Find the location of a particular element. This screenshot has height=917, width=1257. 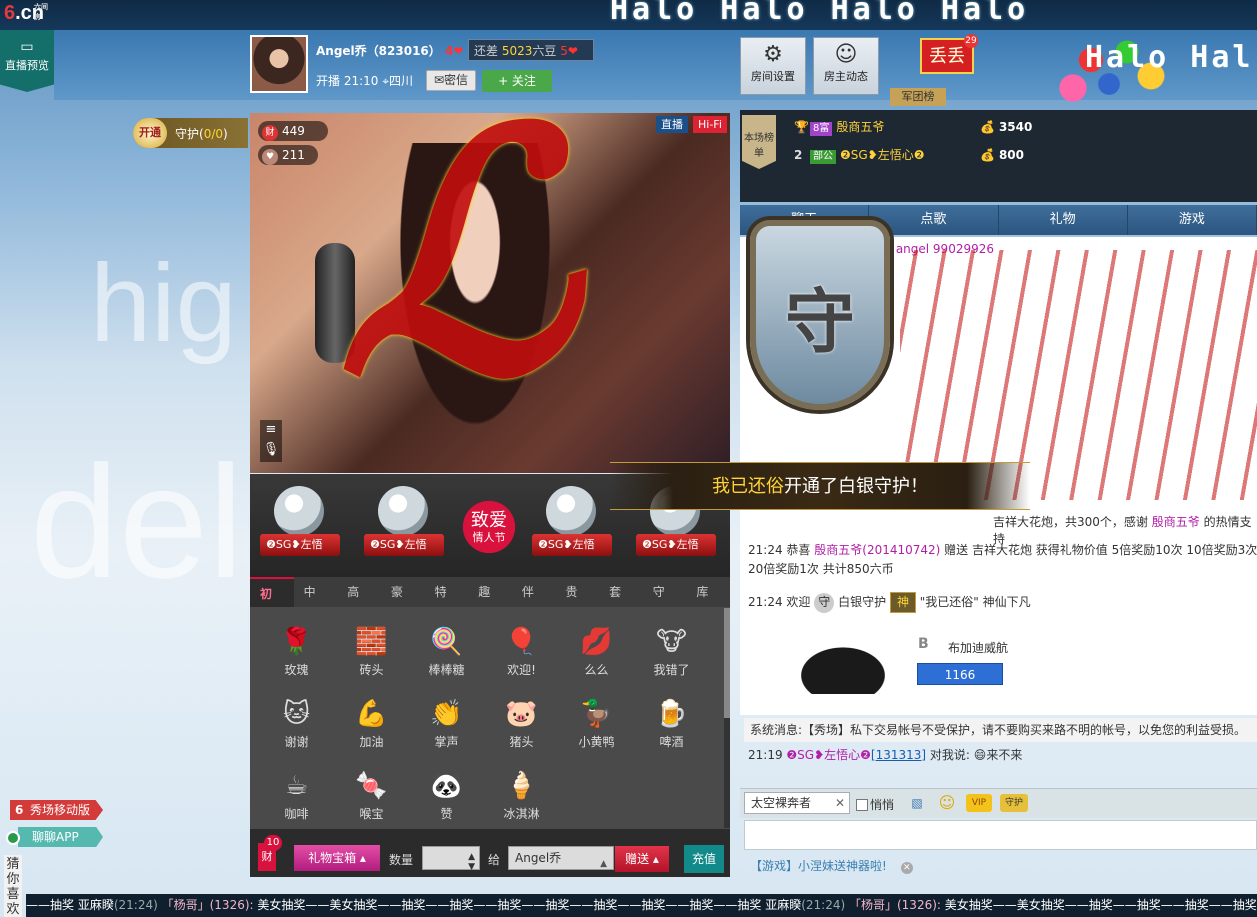

gift-scrollbar is located at coordinates (727, 718).